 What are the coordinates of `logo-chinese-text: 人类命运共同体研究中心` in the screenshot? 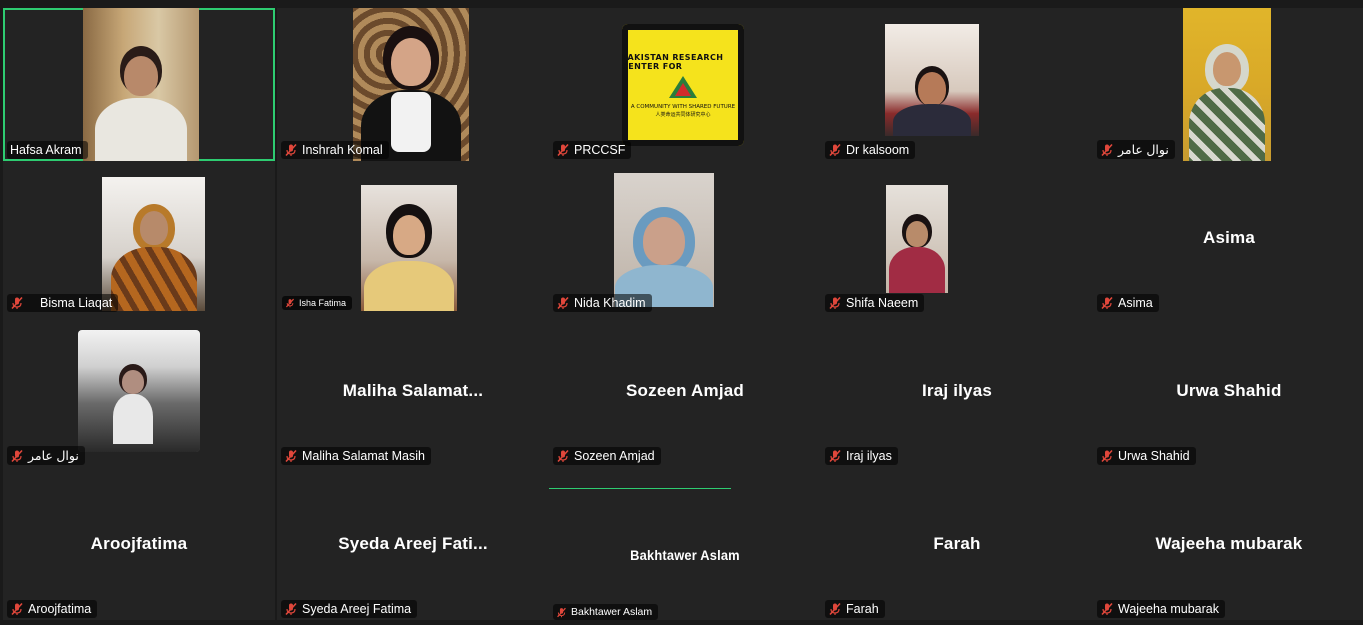 It's located at (683, 114).